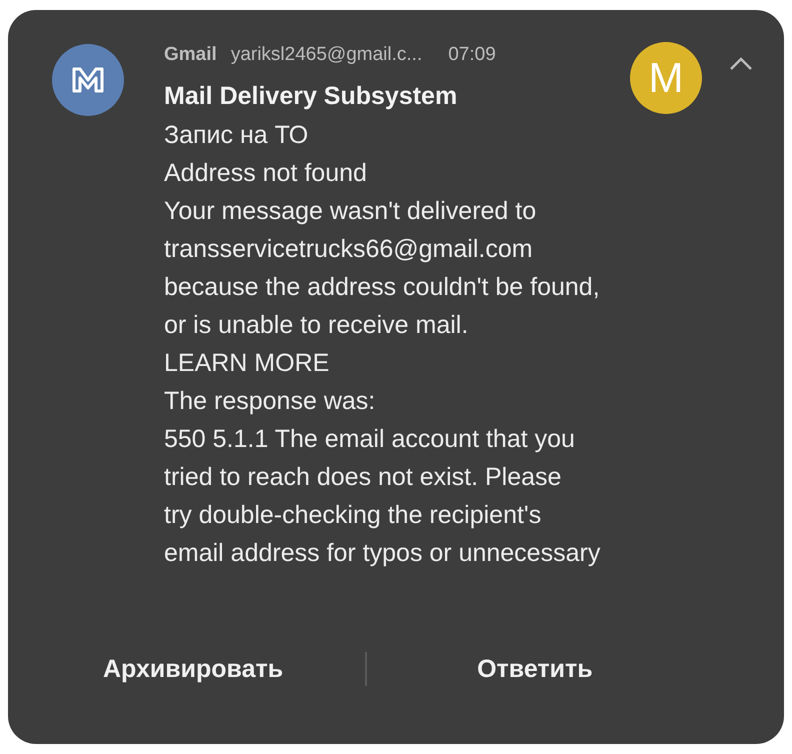 The height and width of the screenshot is (754, 792). Describe the element at coordinates (349, 249) in the screenshot. I see `message-line: transservicetrucks66@gmail.com` at that location.